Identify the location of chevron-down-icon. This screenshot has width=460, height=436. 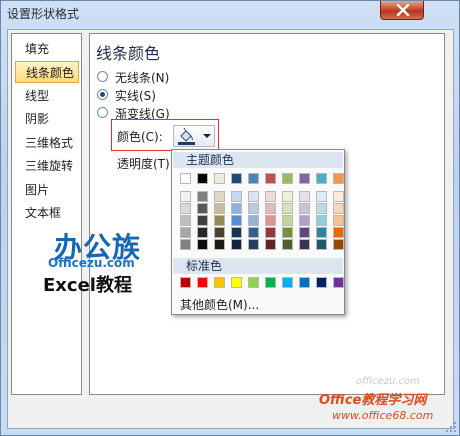
(207, 136).